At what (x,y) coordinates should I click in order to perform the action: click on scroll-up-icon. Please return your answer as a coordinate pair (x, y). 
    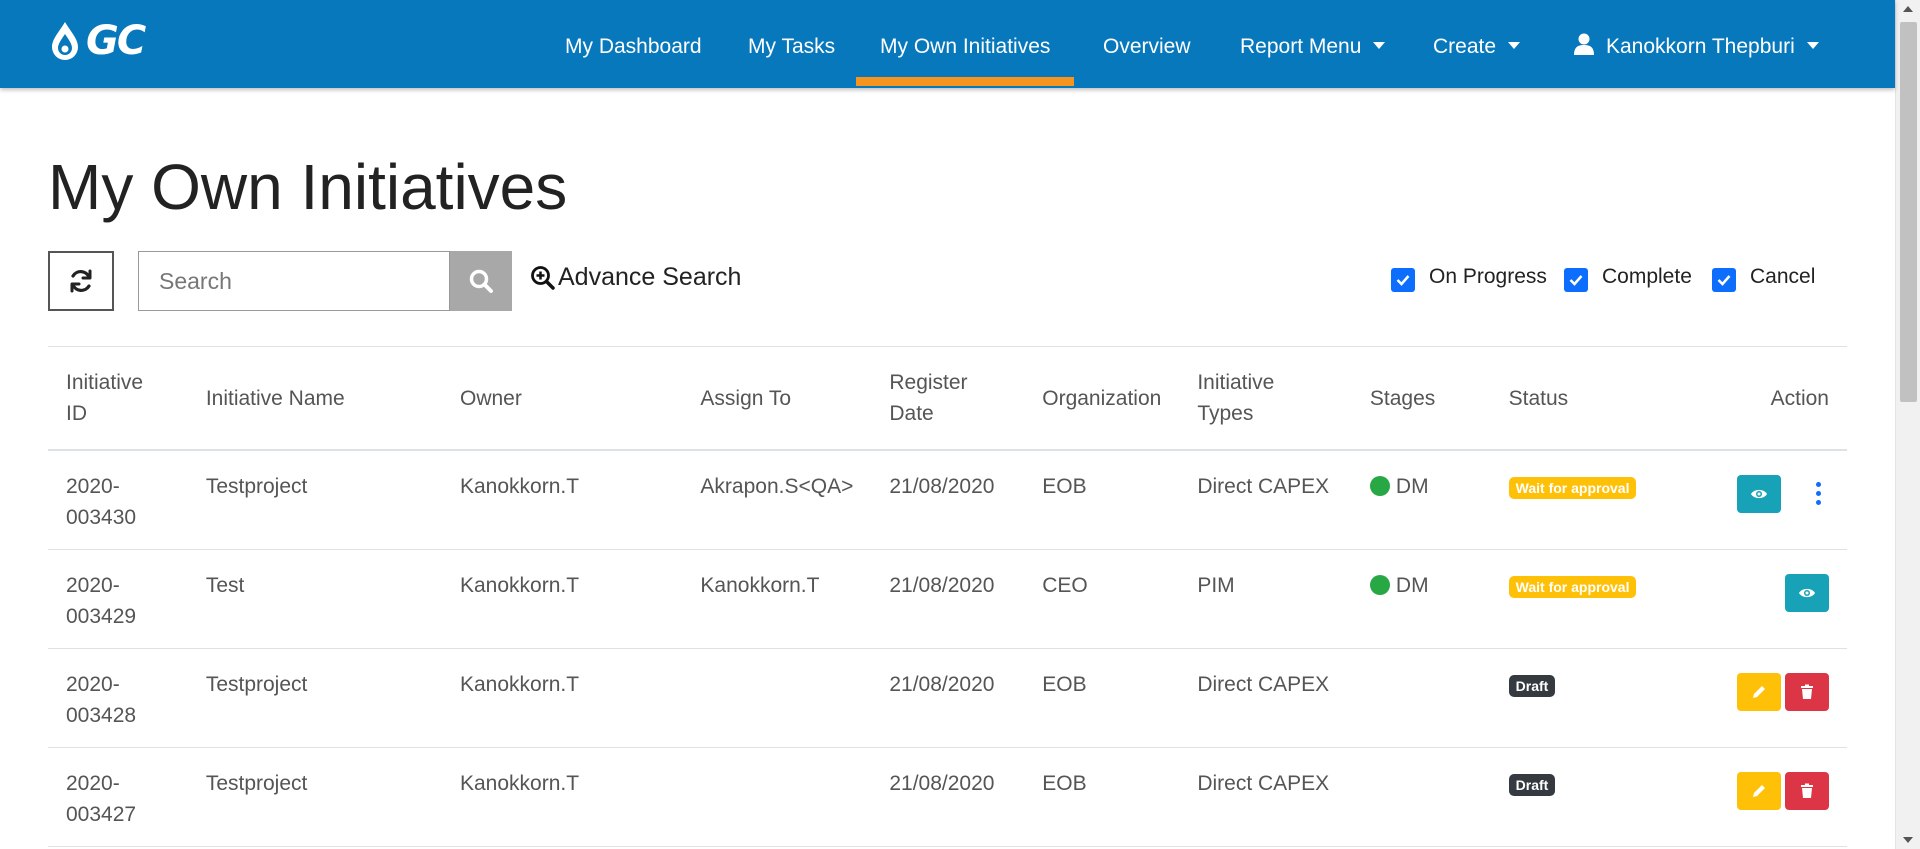
    Looking at the image, I should click on (1908, 9).